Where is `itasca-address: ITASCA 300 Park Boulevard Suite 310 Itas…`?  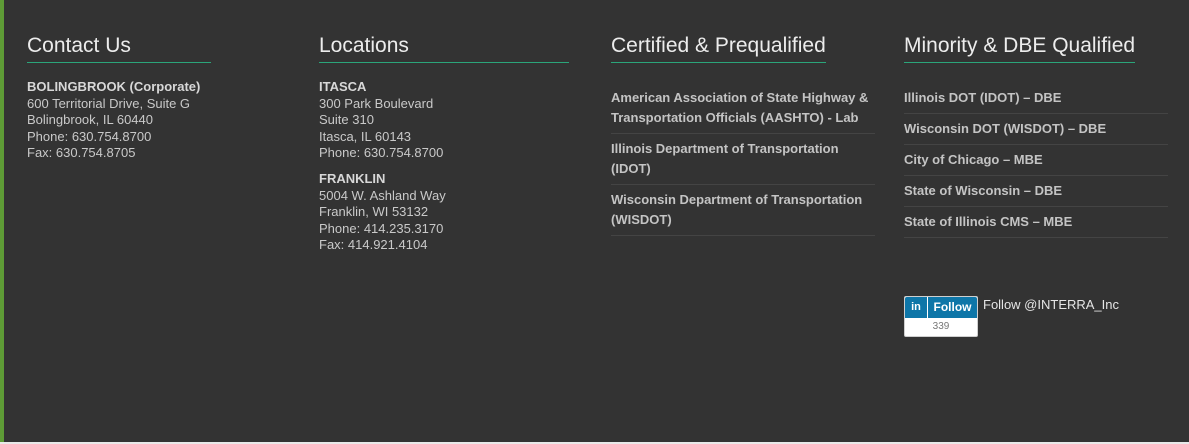
itasca-address: ITASCA 300 Park Boulevard Suite 310 Itas… is located at coordinates (444, 120).